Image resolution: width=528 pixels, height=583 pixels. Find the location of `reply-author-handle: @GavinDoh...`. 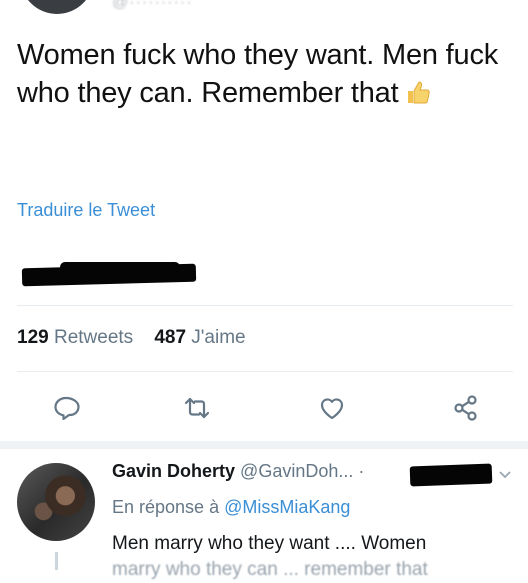

reply-author-handle: @GavinDoh... is located at coordinates (296, 471).